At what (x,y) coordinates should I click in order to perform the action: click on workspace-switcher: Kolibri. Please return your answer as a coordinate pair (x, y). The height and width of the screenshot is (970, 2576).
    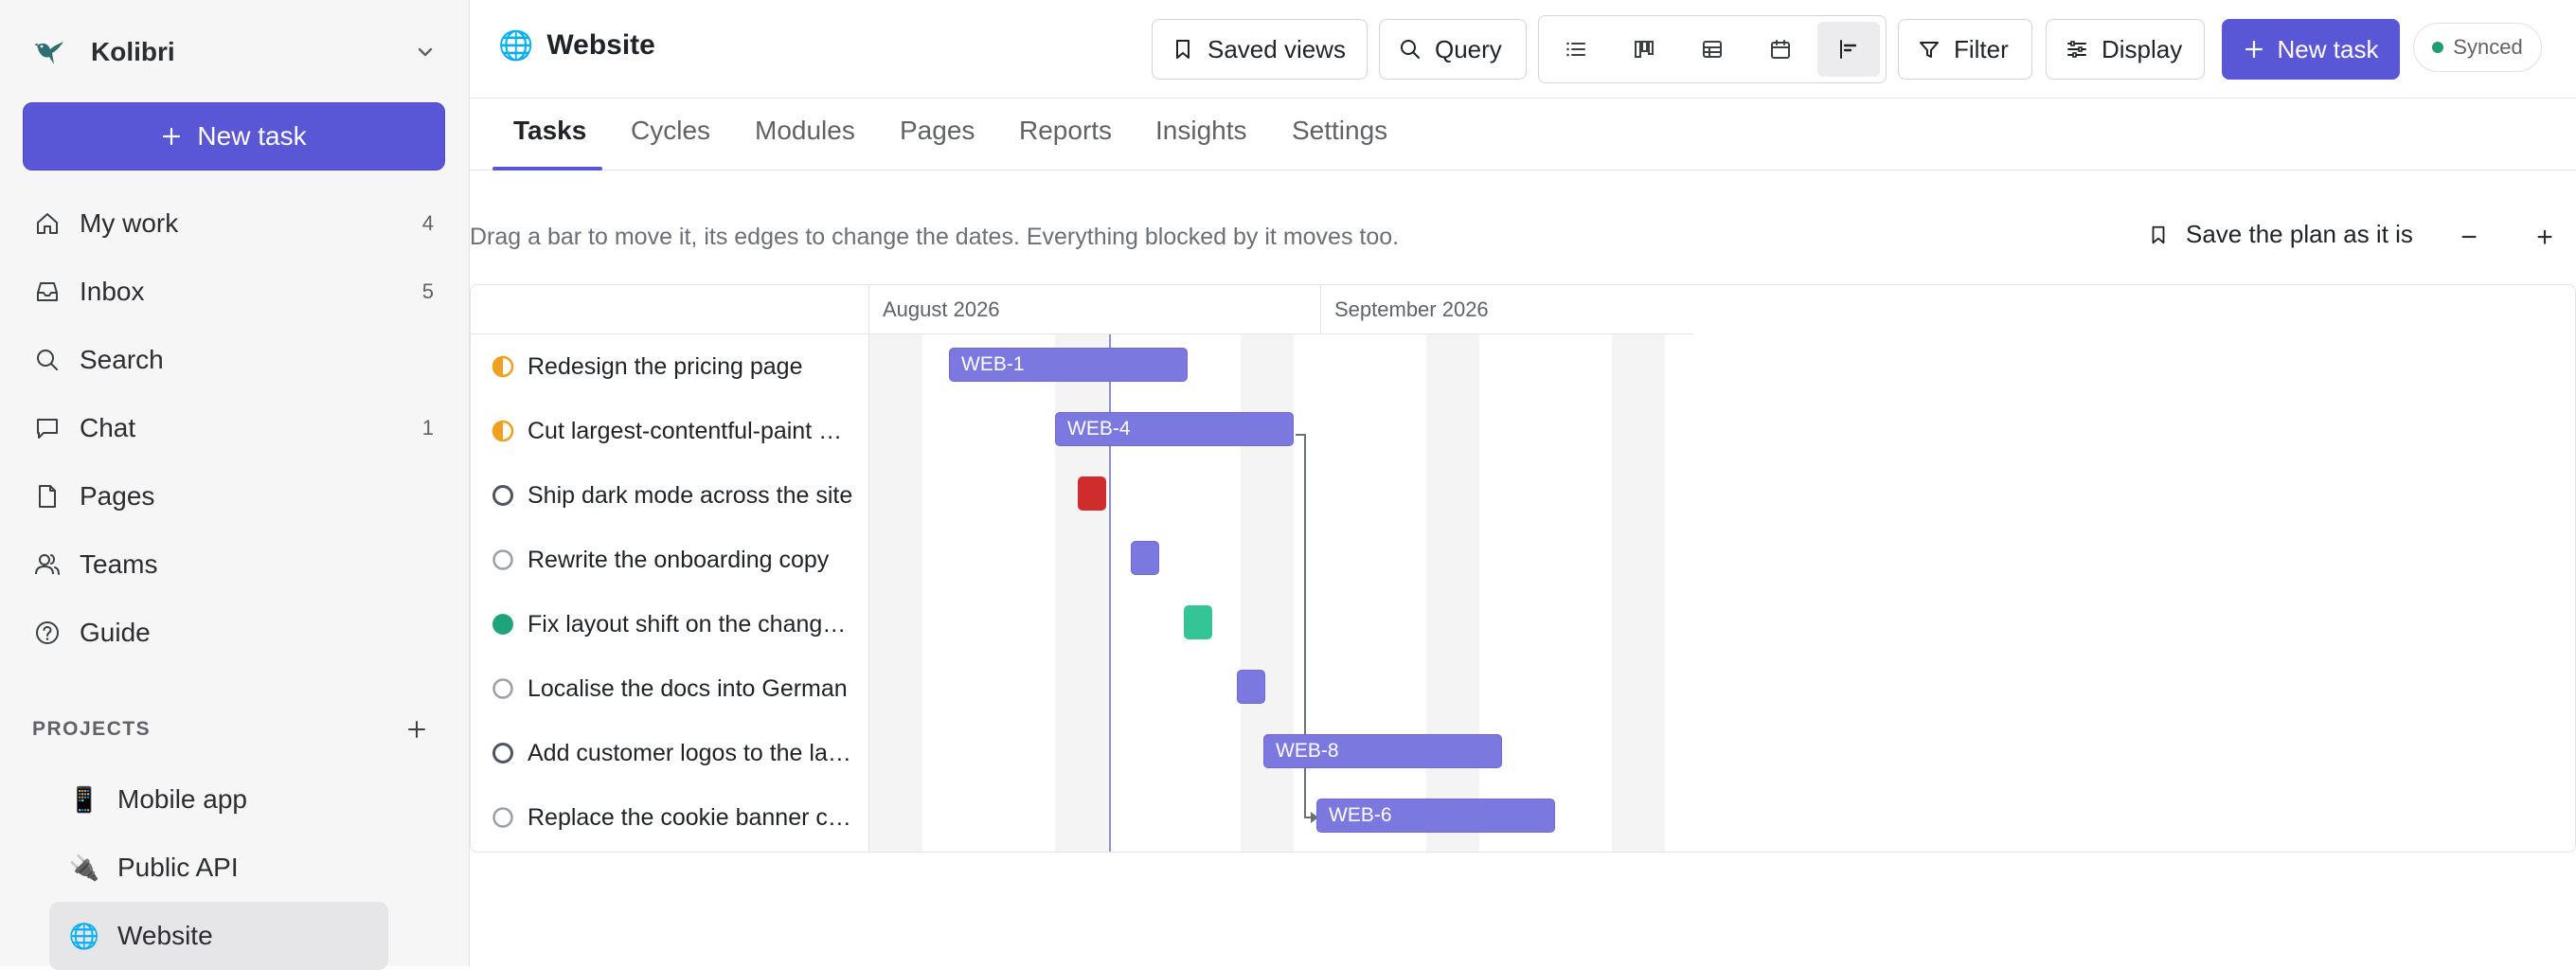
    Looking at the image, I should click on (235, 52).